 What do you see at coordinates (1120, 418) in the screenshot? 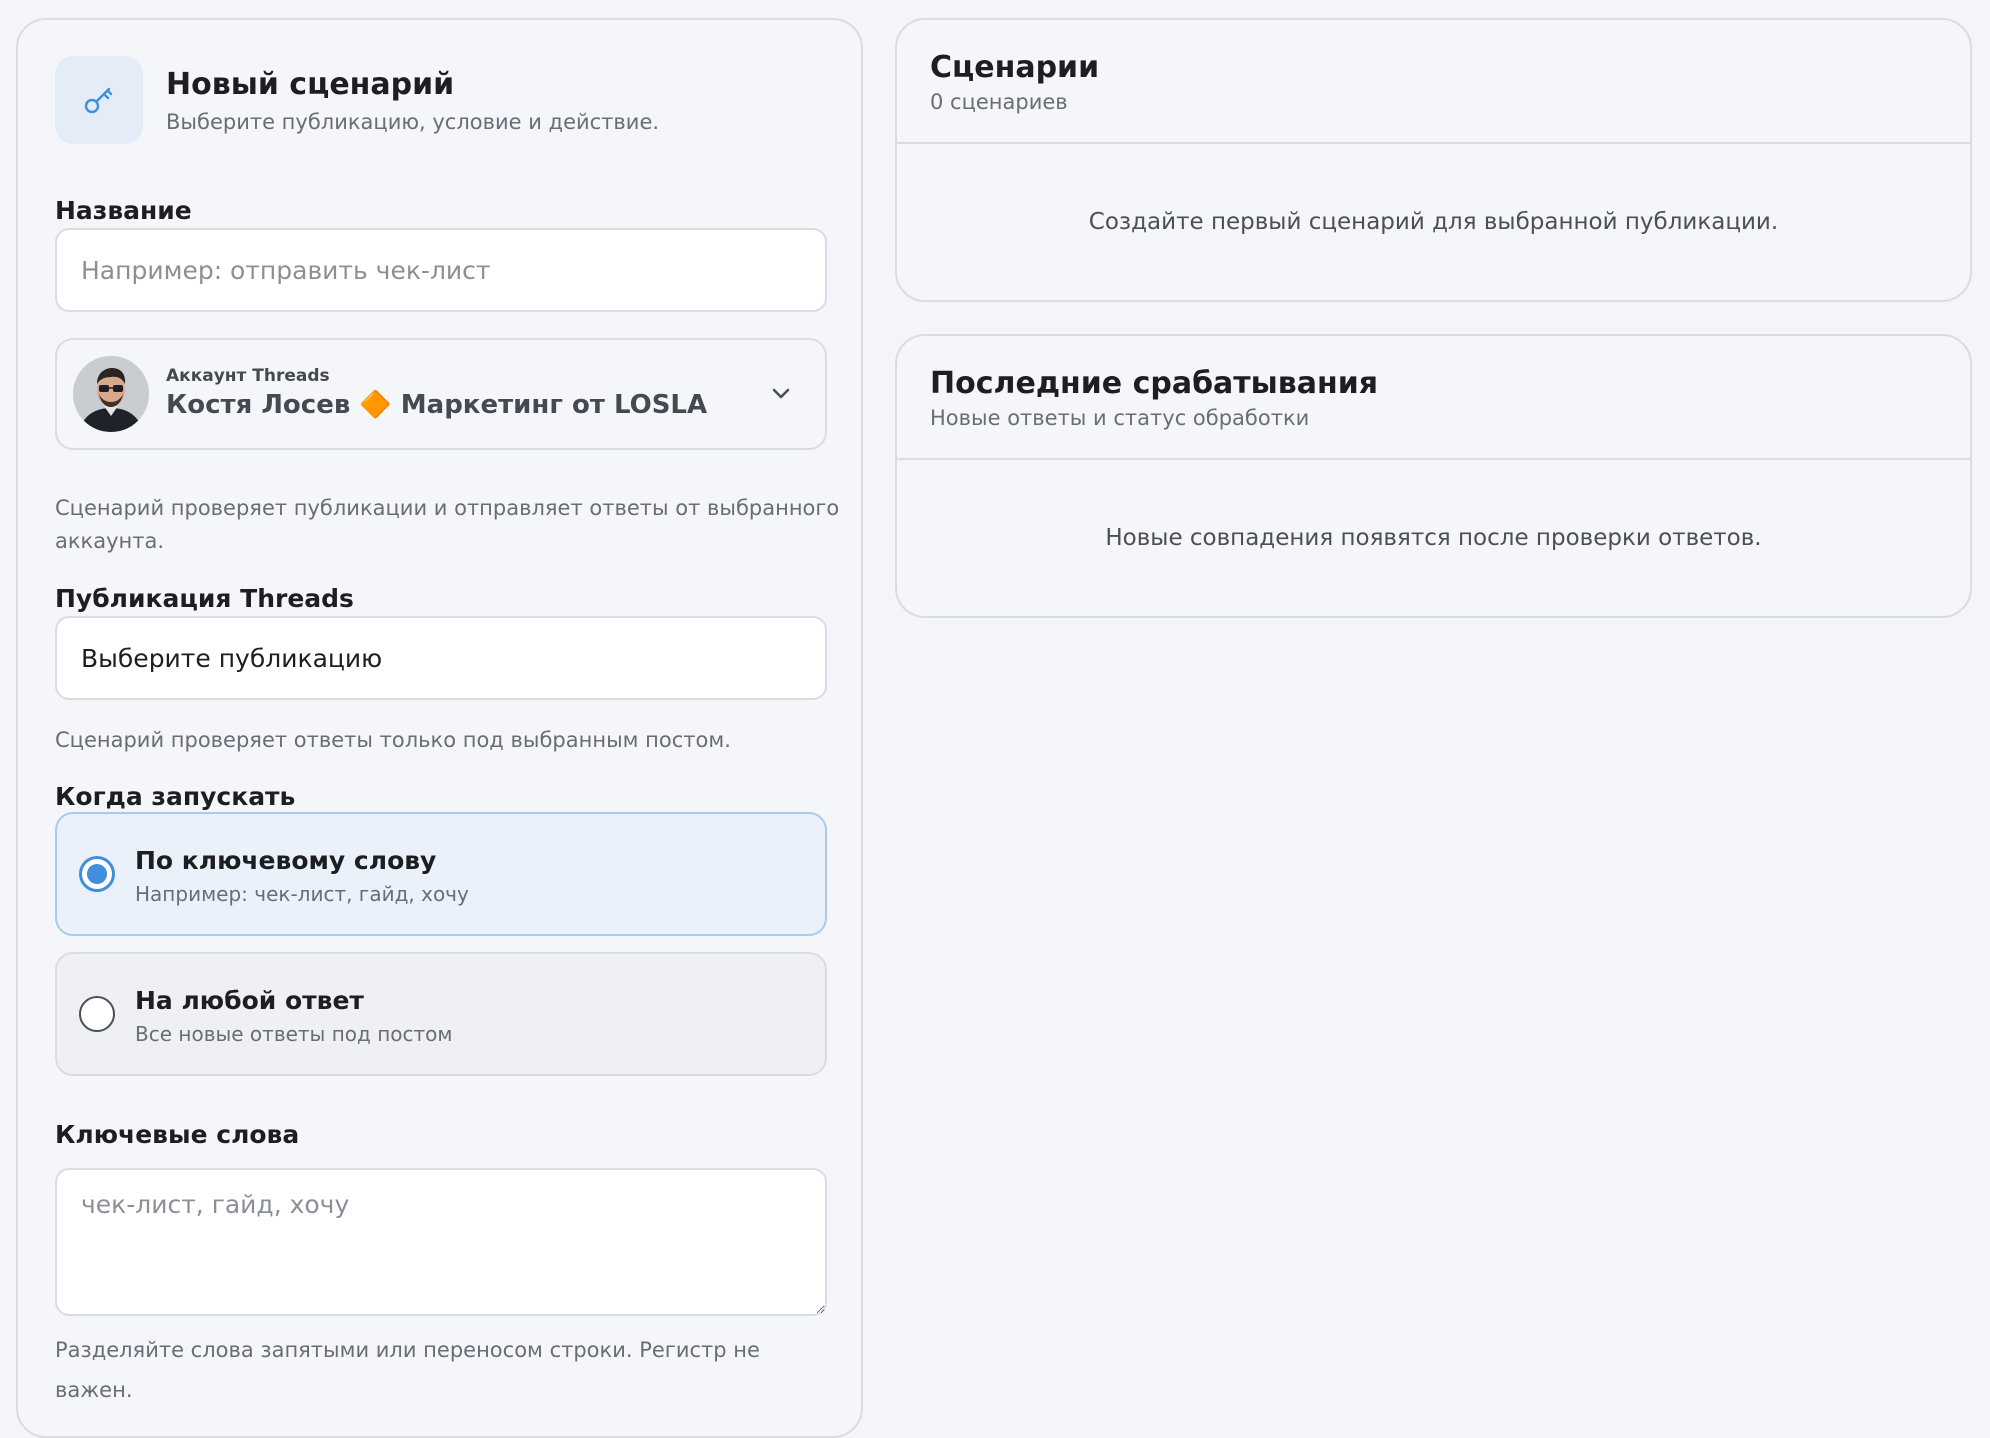
I see `recent-triggers-subtitle: Новые ответы и статус обработки` at bounding box center [1120, 418].